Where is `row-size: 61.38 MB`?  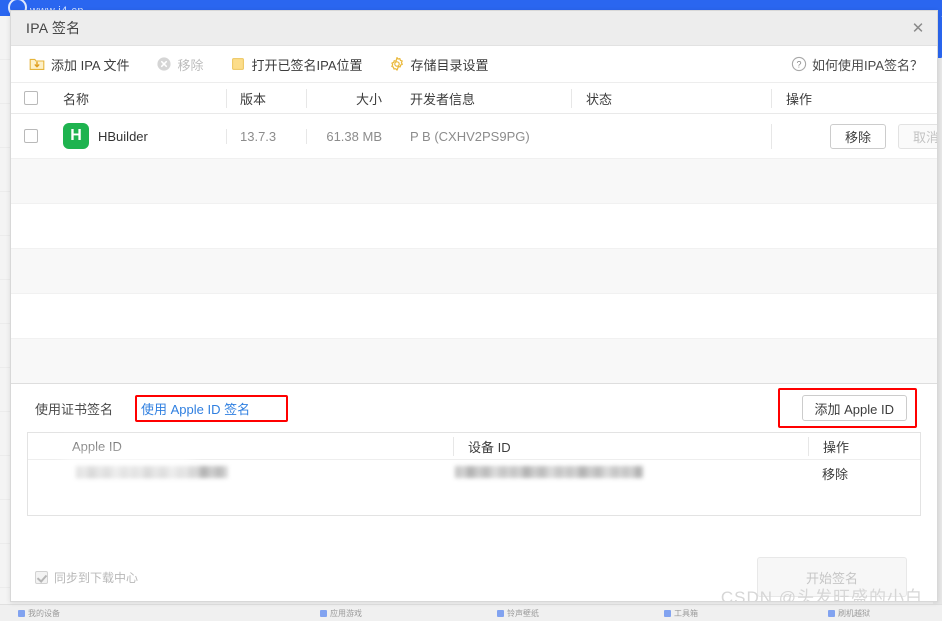 row-size: 61.38 MB is located at coordinates (351, 136).